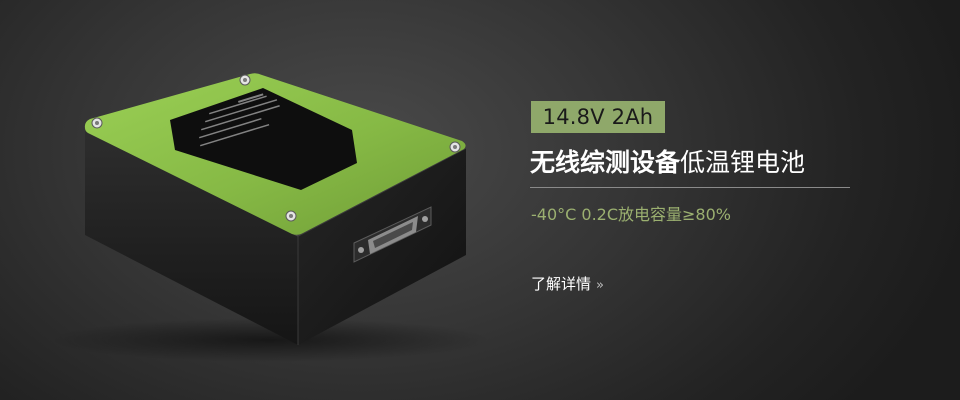  What do you see at coordinates (605, 162) in the screenshot?
I see `headline-bold: 无线综测设备` at bounding box center [605, 162].